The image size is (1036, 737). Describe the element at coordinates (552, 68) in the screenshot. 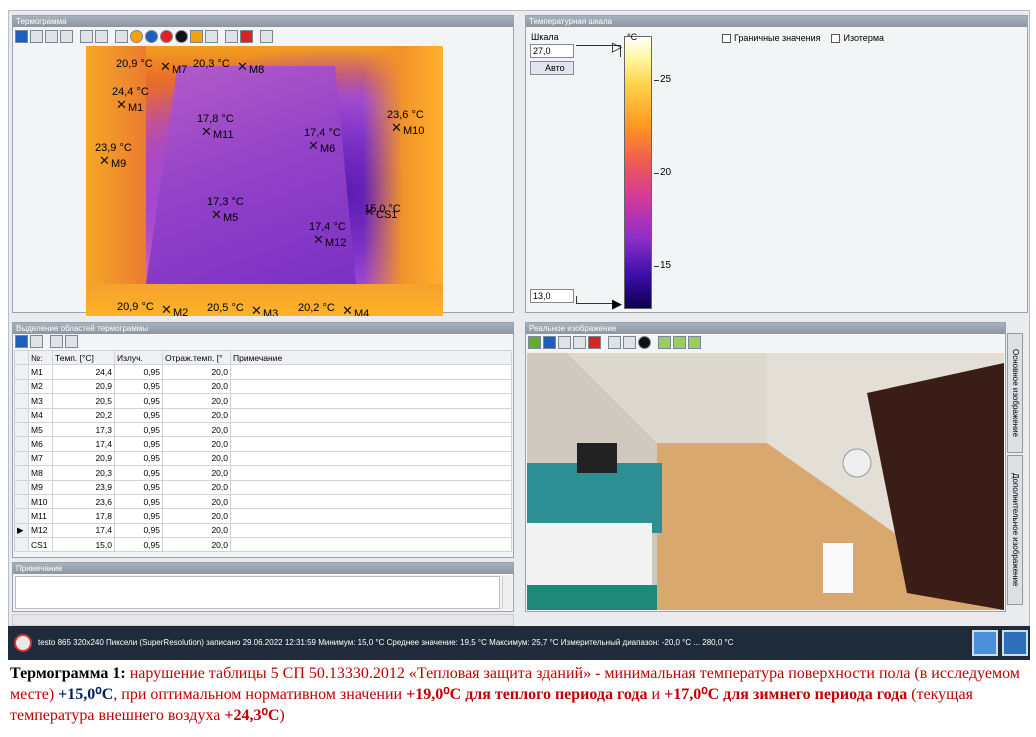

I see `auto-button: Авто` at that location.